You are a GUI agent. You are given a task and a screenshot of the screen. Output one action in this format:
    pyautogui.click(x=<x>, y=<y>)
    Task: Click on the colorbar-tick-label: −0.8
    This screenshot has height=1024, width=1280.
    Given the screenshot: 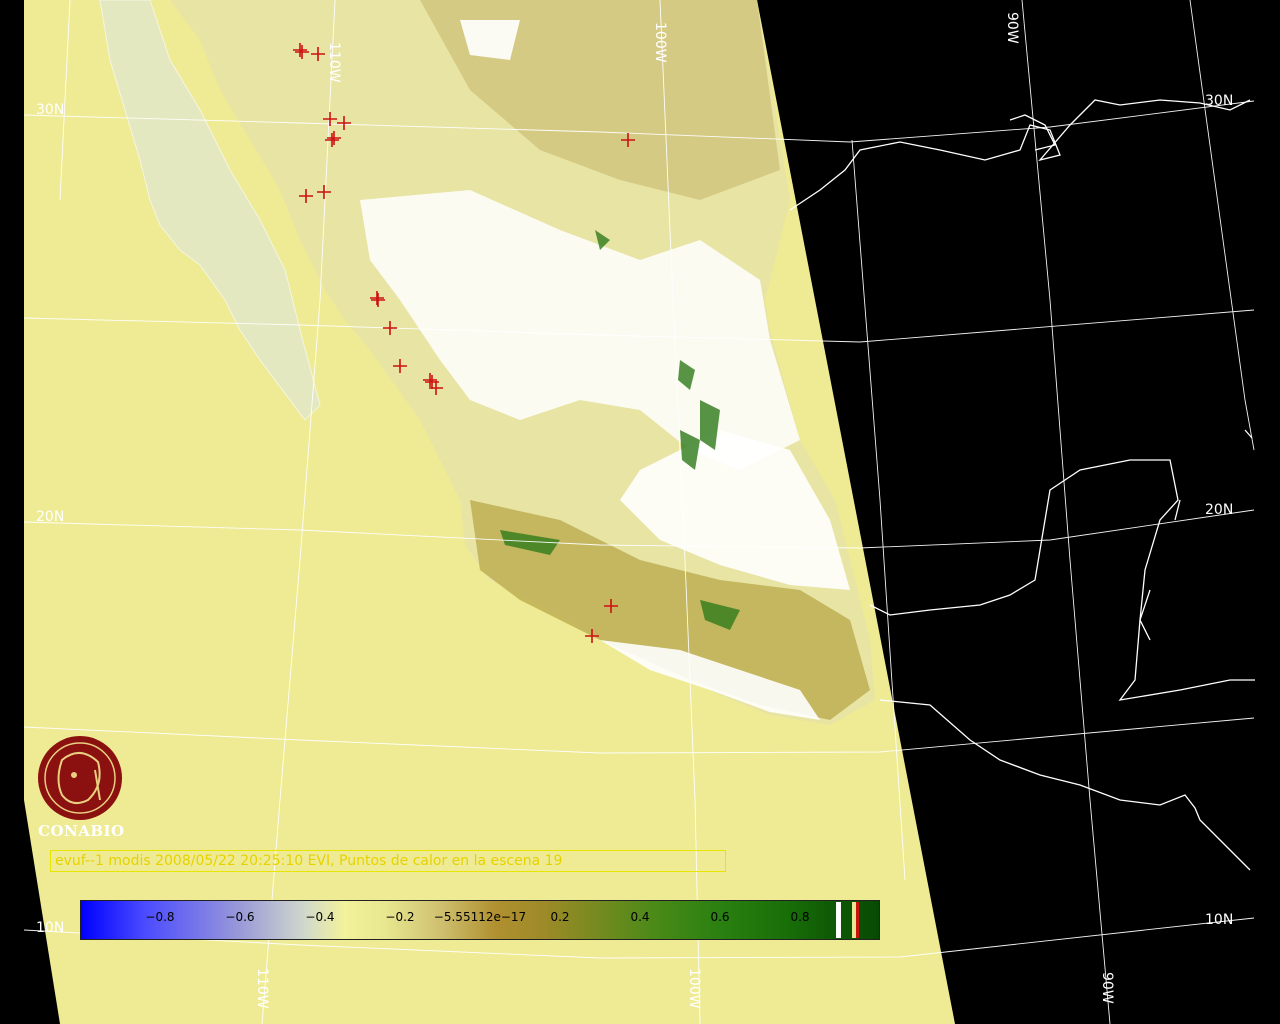 What is the action you would take?
    pyautogui.click(x=160, y=917)
    